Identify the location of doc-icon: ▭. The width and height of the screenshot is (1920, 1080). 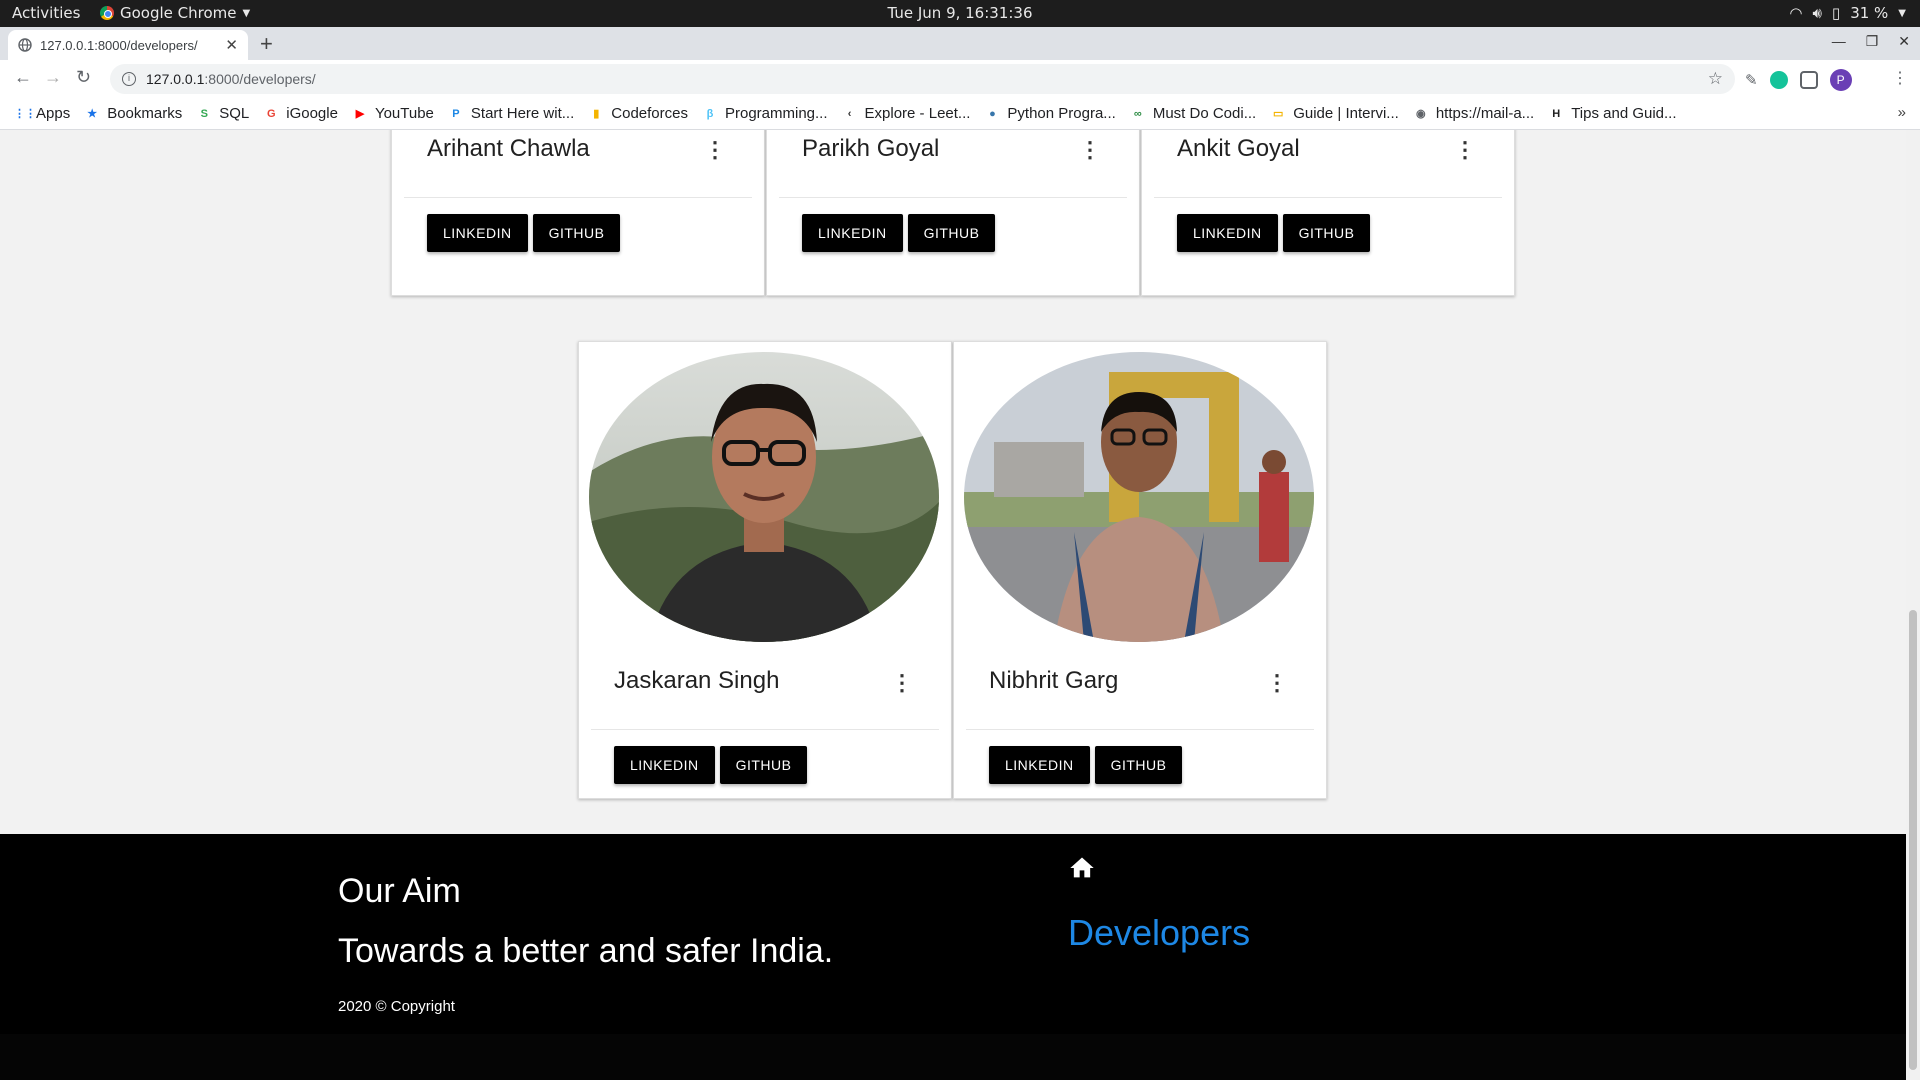
(1278, 113).